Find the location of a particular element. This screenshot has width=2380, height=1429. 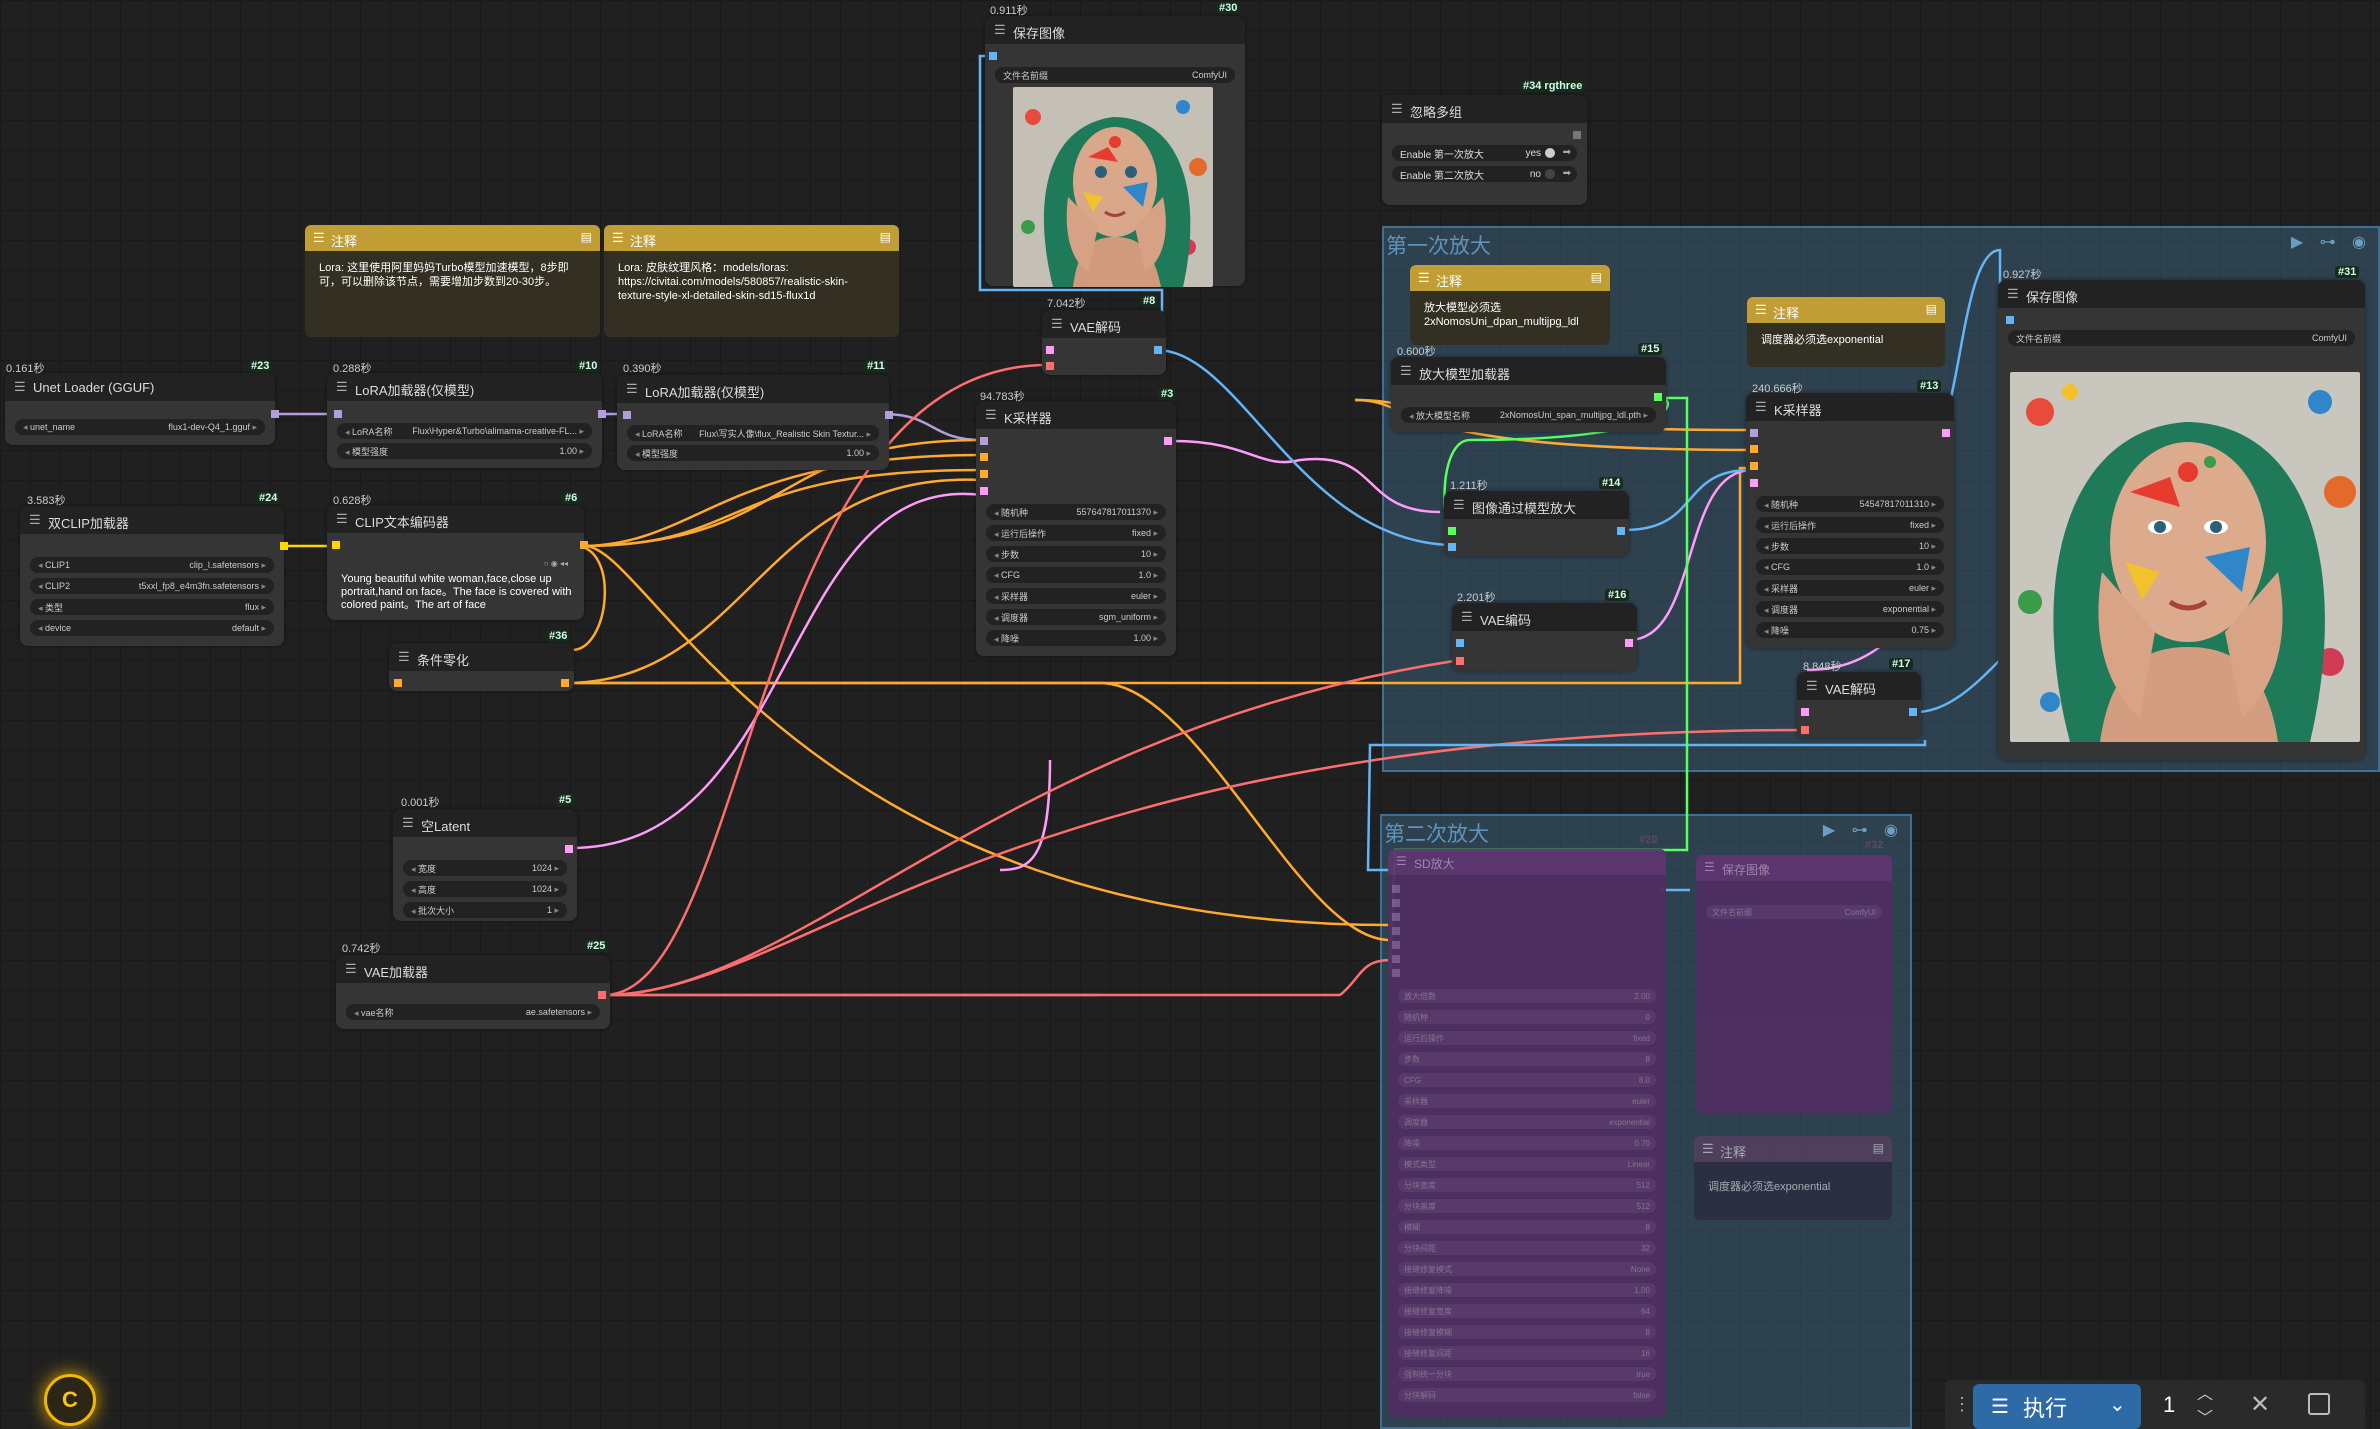

group-controls-icon: ▶ ⊶ ◉ is located at coordinates (1863, 830).